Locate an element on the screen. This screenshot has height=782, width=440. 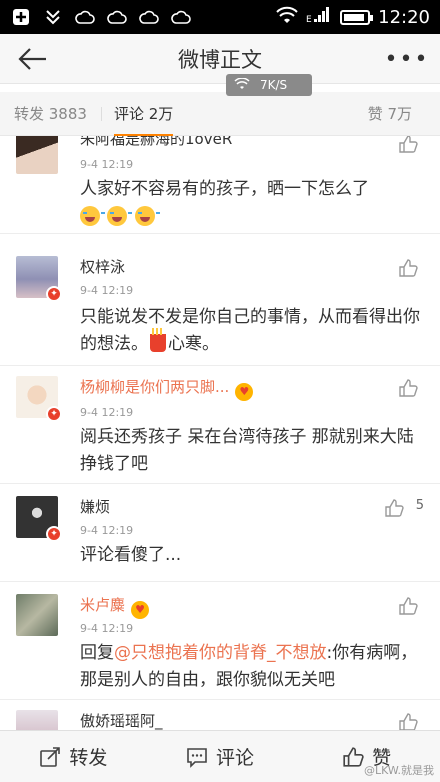
like-count: 5 is located at coordinates (419, 505).